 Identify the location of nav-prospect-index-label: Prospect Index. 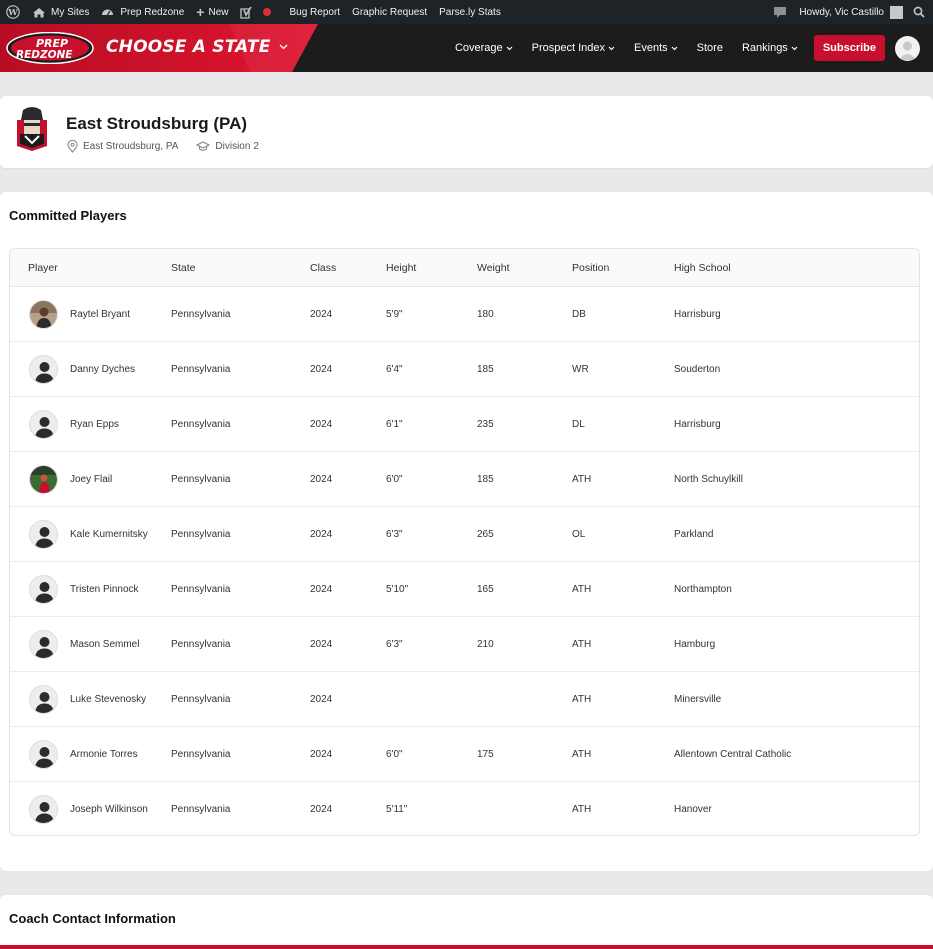
(568, 48).